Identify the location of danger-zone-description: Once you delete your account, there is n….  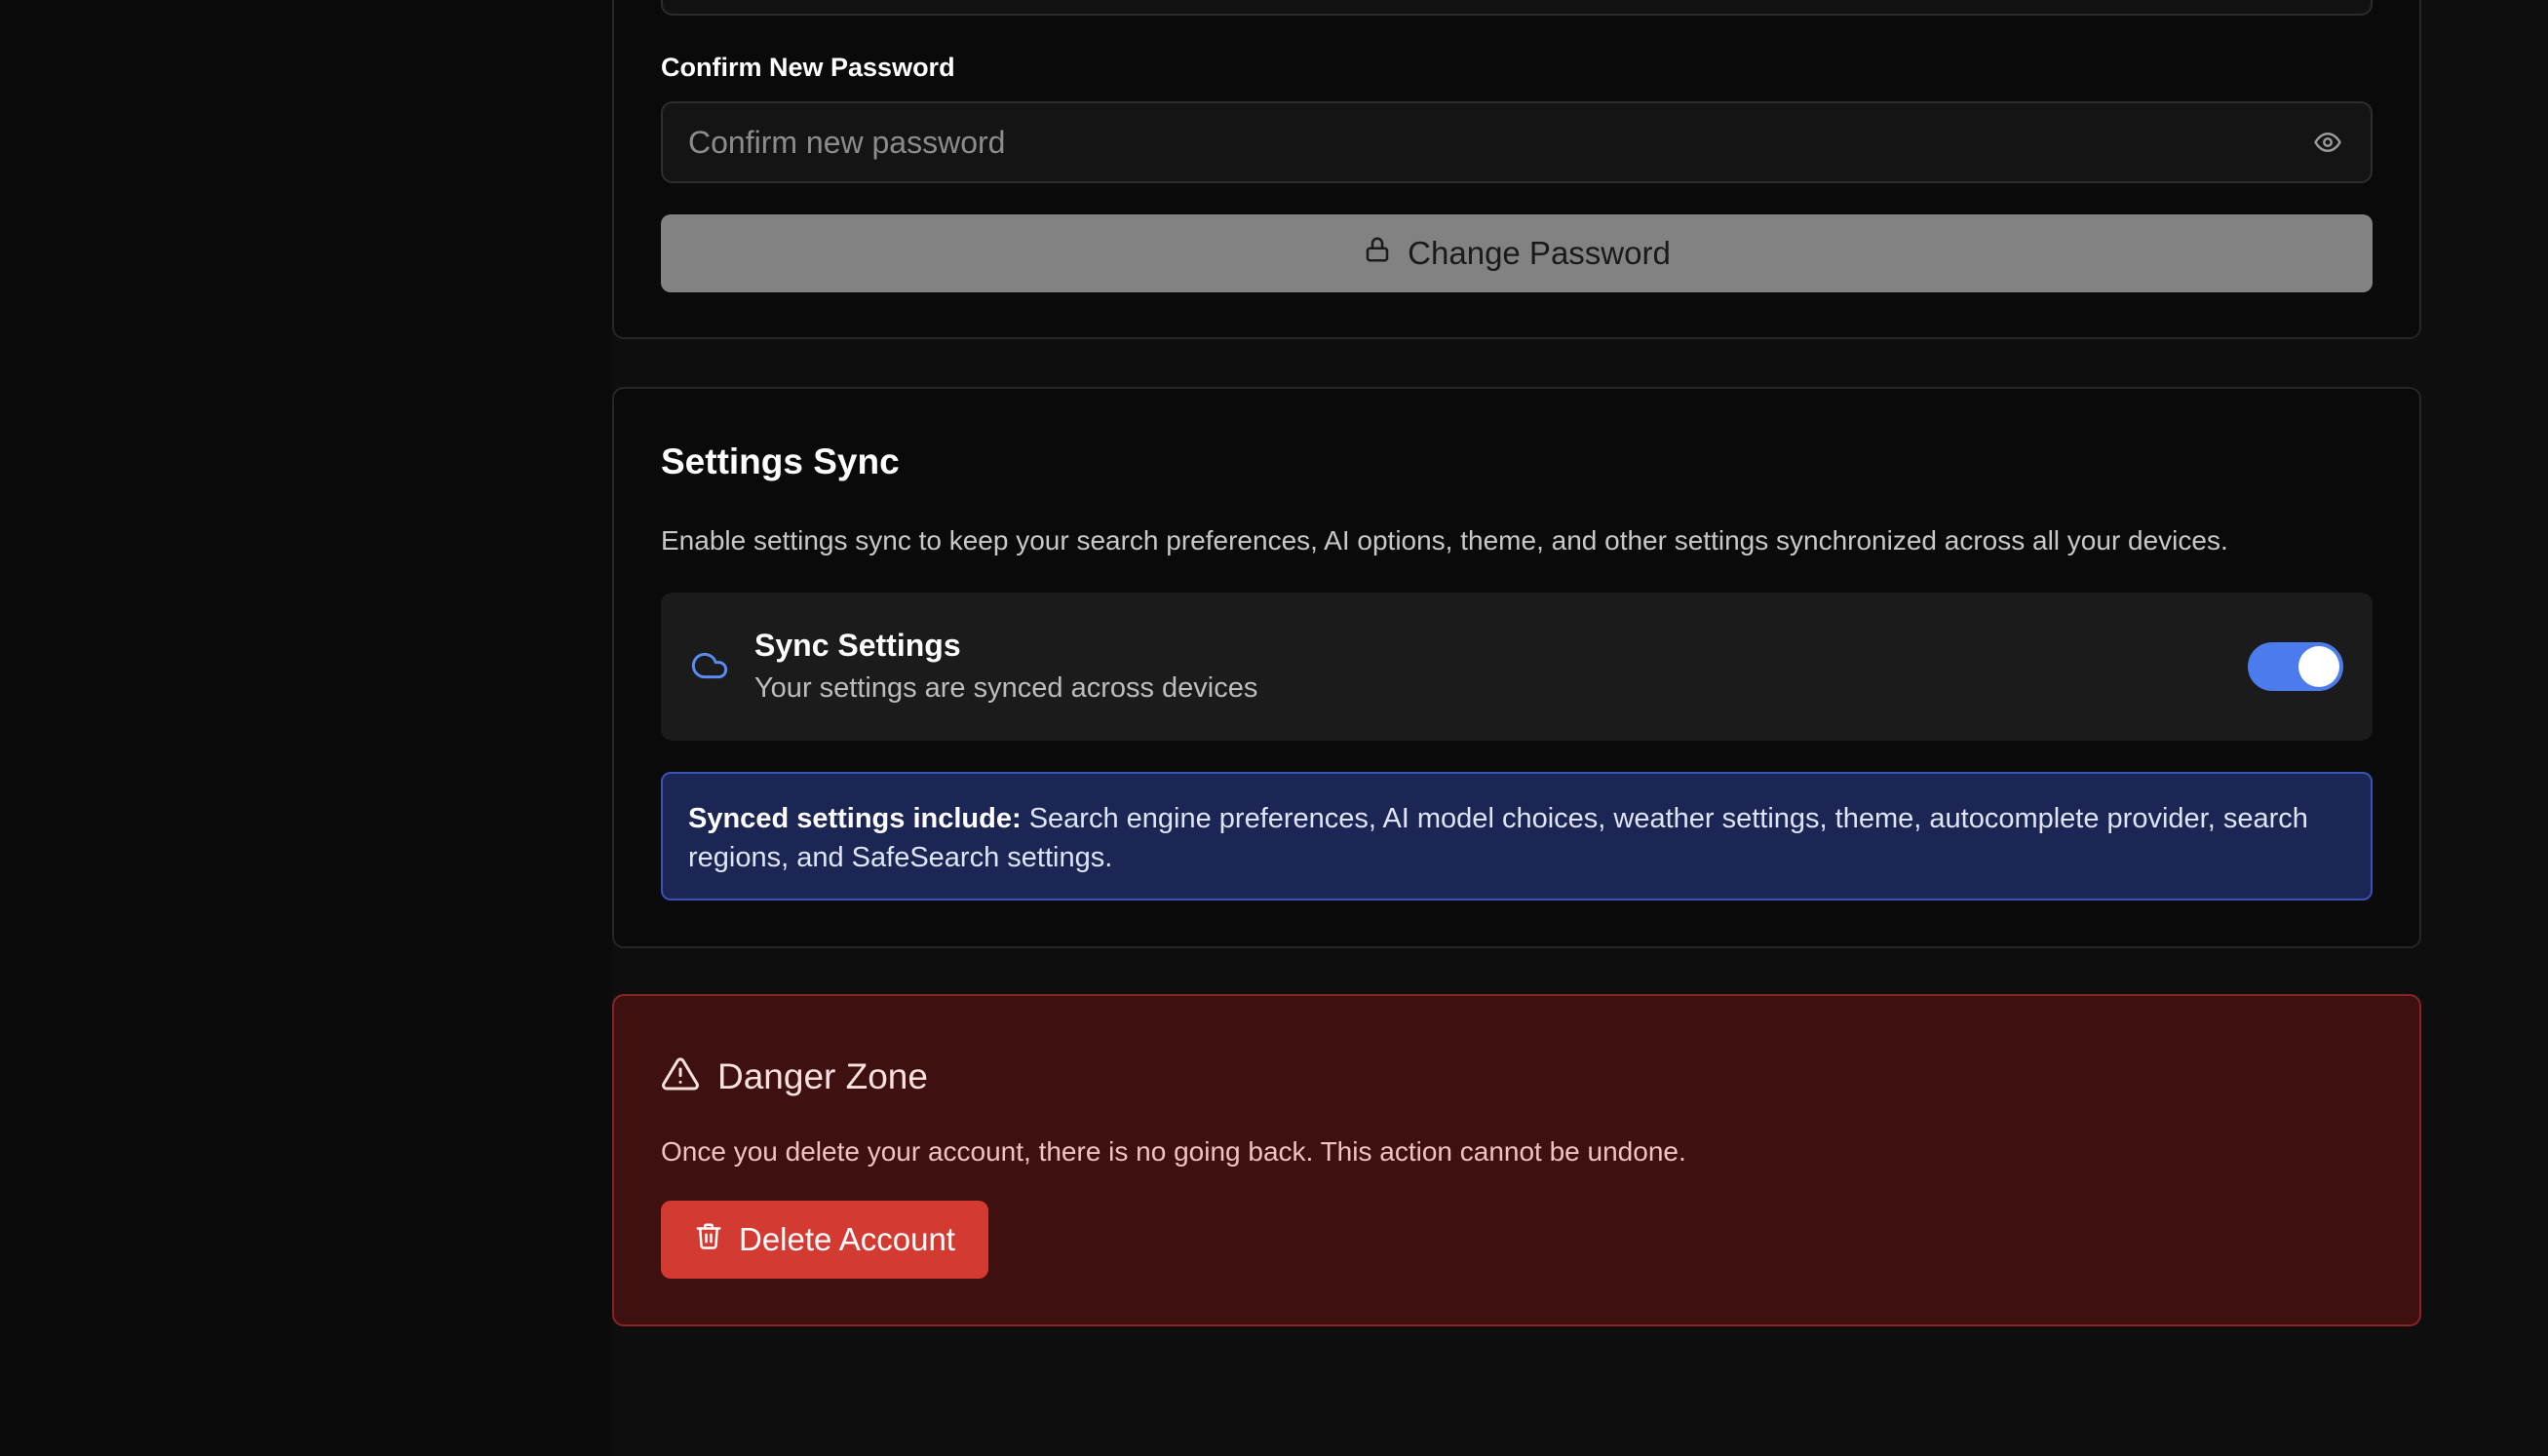
(1173, 1151).